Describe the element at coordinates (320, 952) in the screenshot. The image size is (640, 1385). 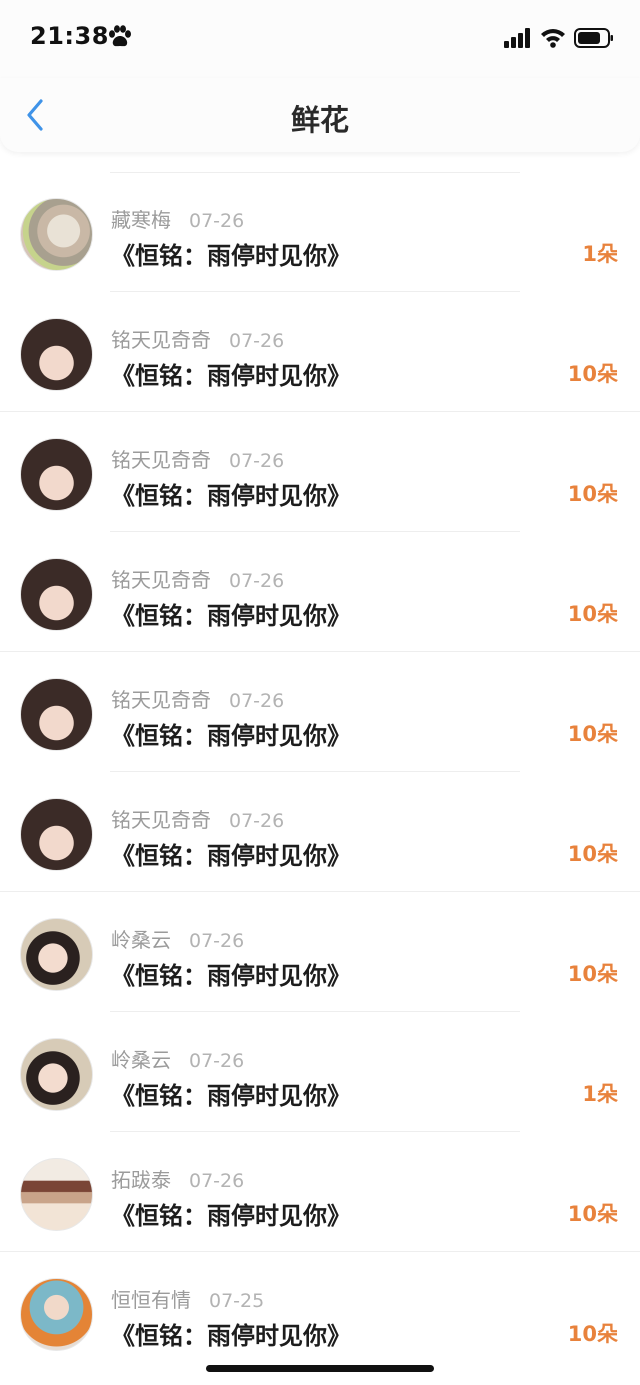
I see `list-item: 岭桑云 07-26 《恒铭：雨停时见你》 10朵` at that location.